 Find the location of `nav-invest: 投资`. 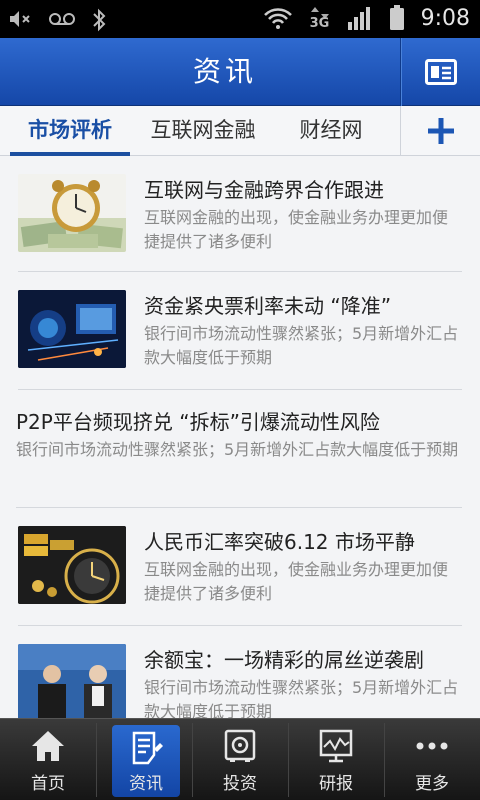

nav-invest: 投资 is located at coordinates (240, 759).